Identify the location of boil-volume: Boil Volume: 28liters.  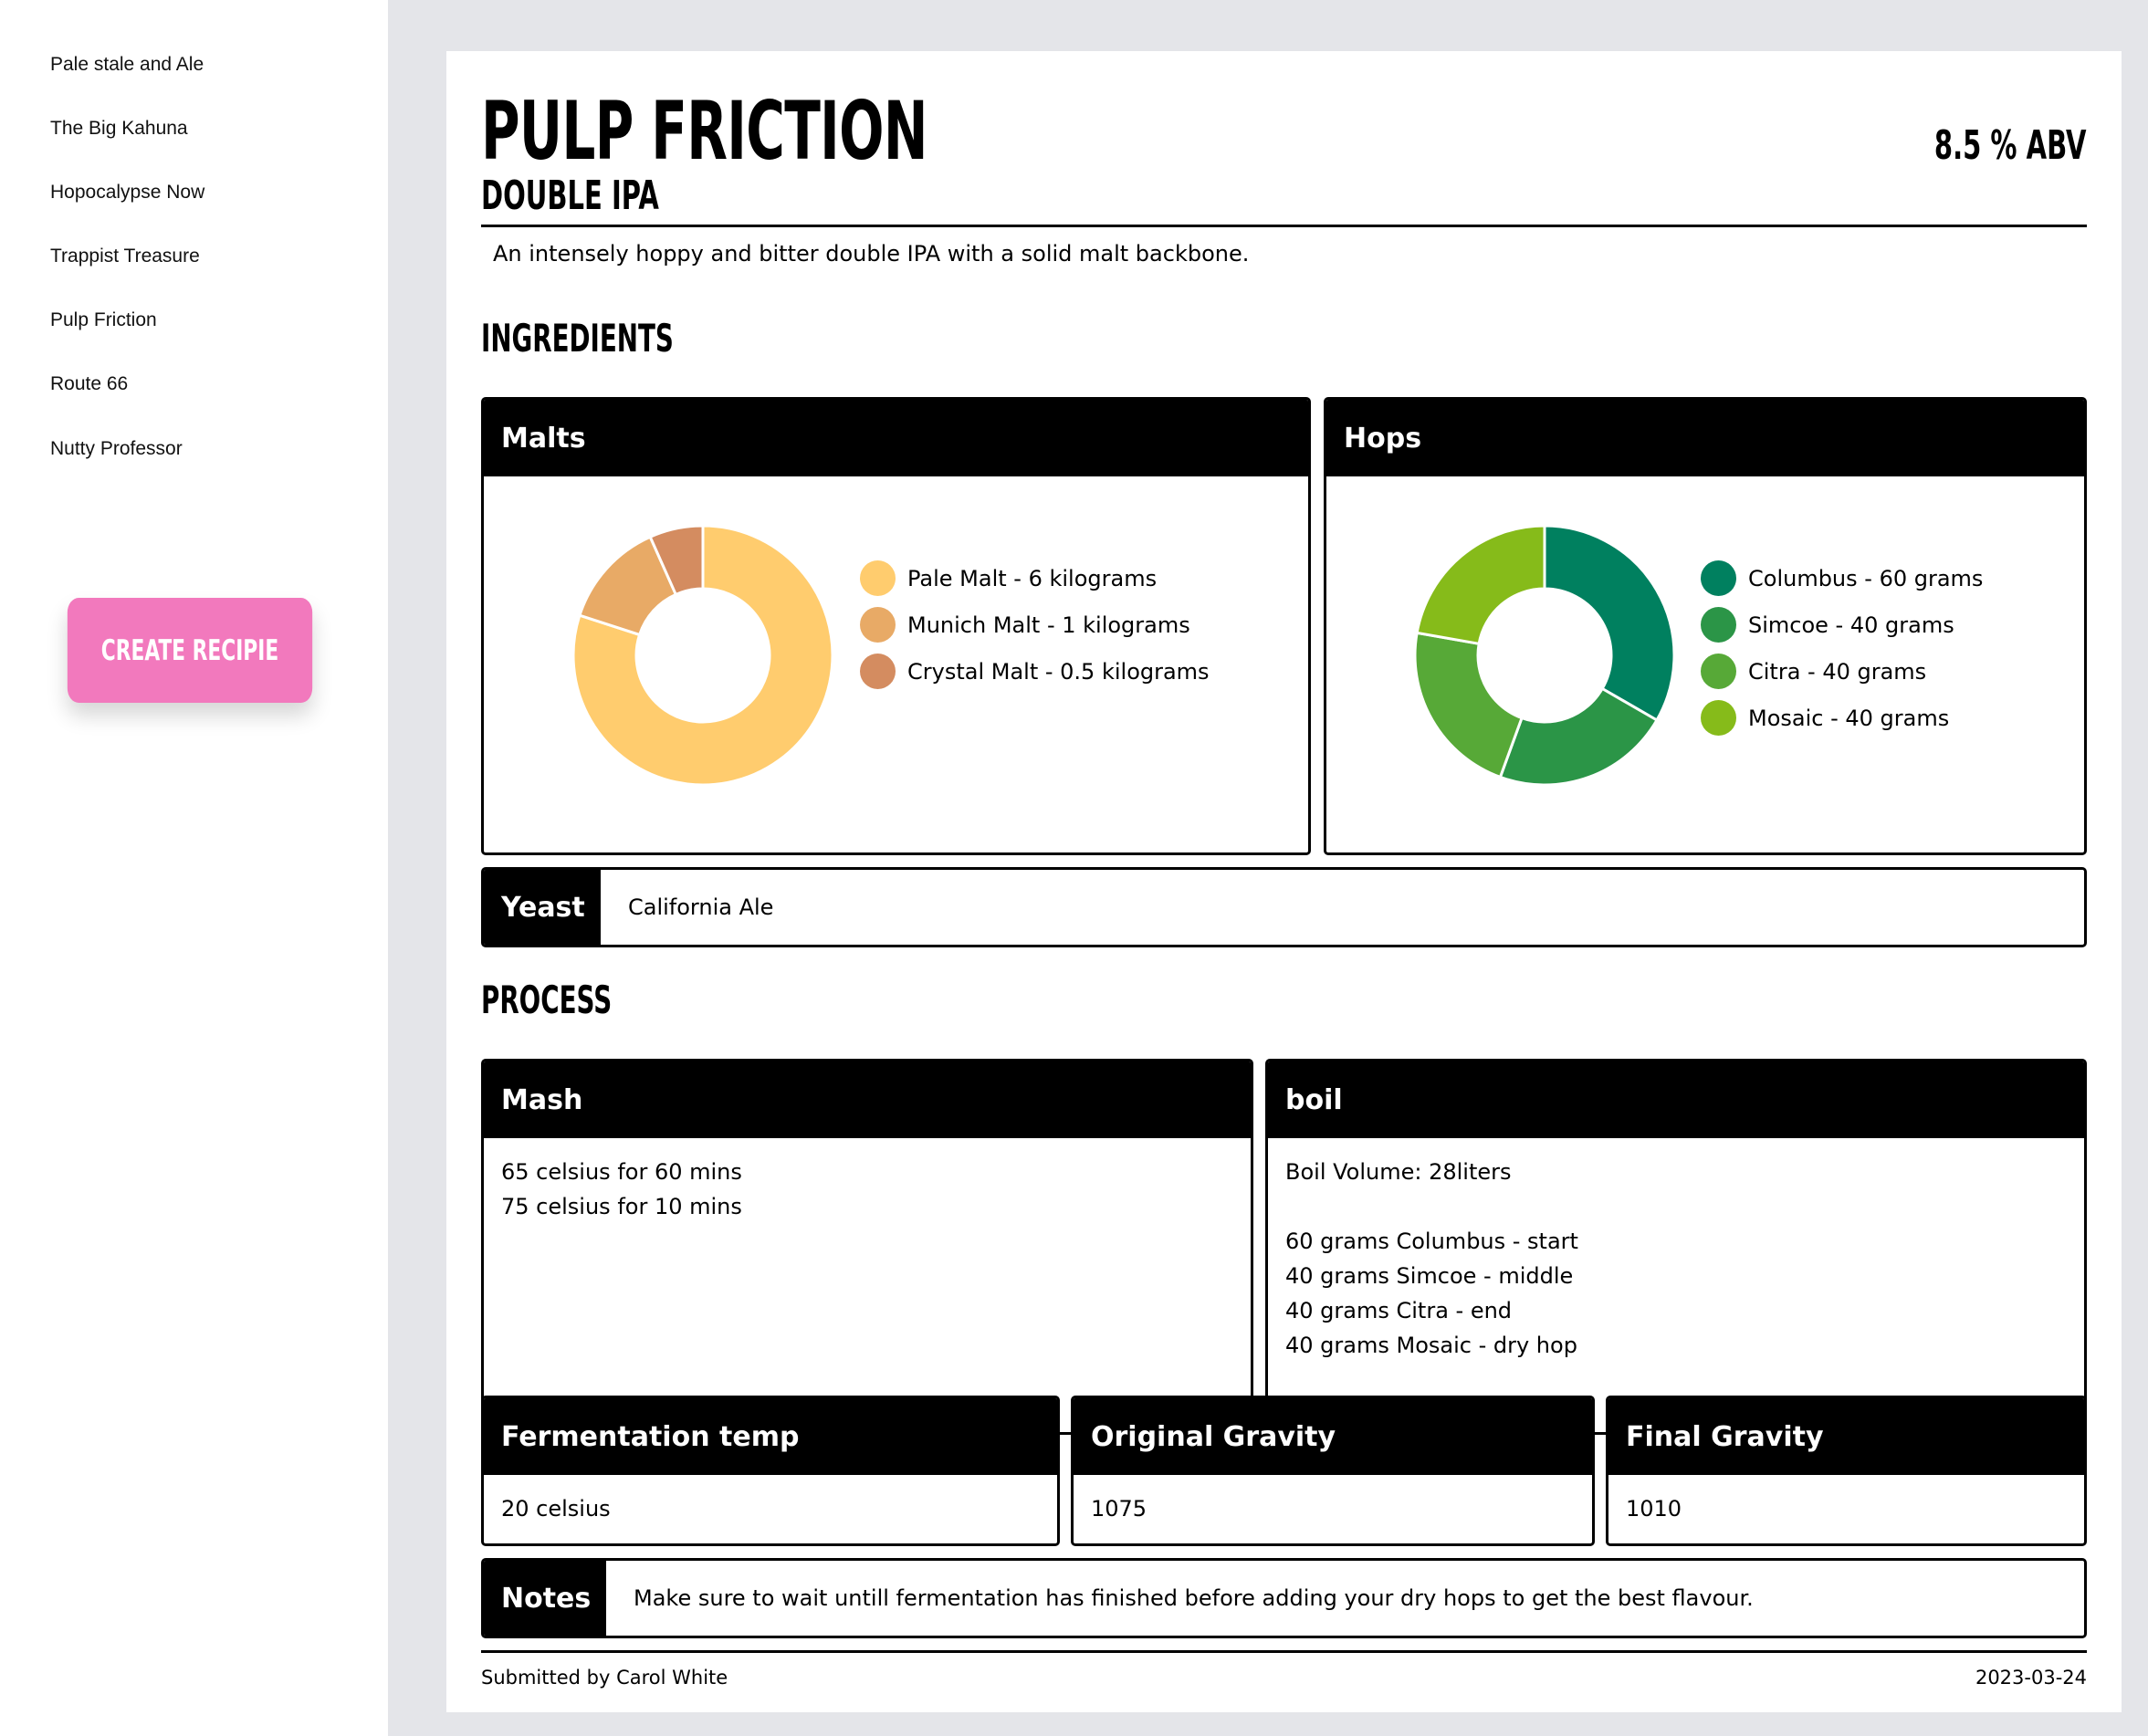
(1399, 1172).